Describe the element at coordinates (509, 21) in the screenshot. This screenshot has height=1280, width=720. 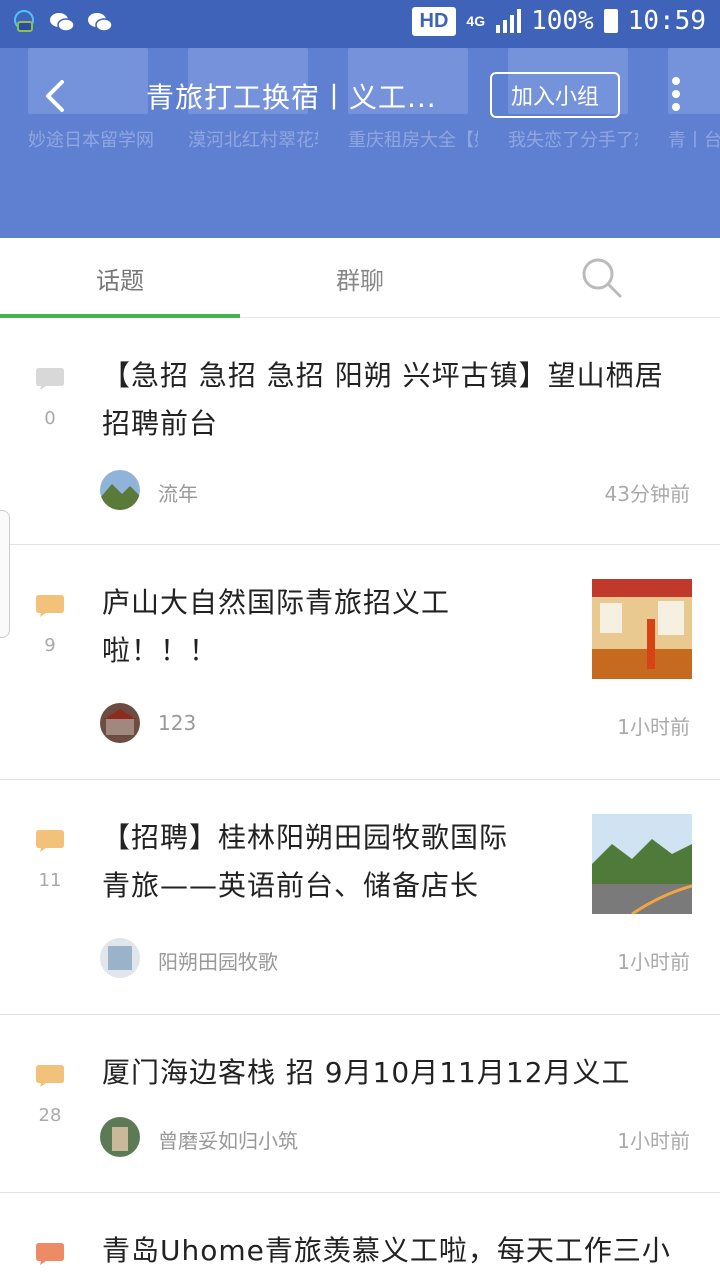
I see `signal-icon` at that location.